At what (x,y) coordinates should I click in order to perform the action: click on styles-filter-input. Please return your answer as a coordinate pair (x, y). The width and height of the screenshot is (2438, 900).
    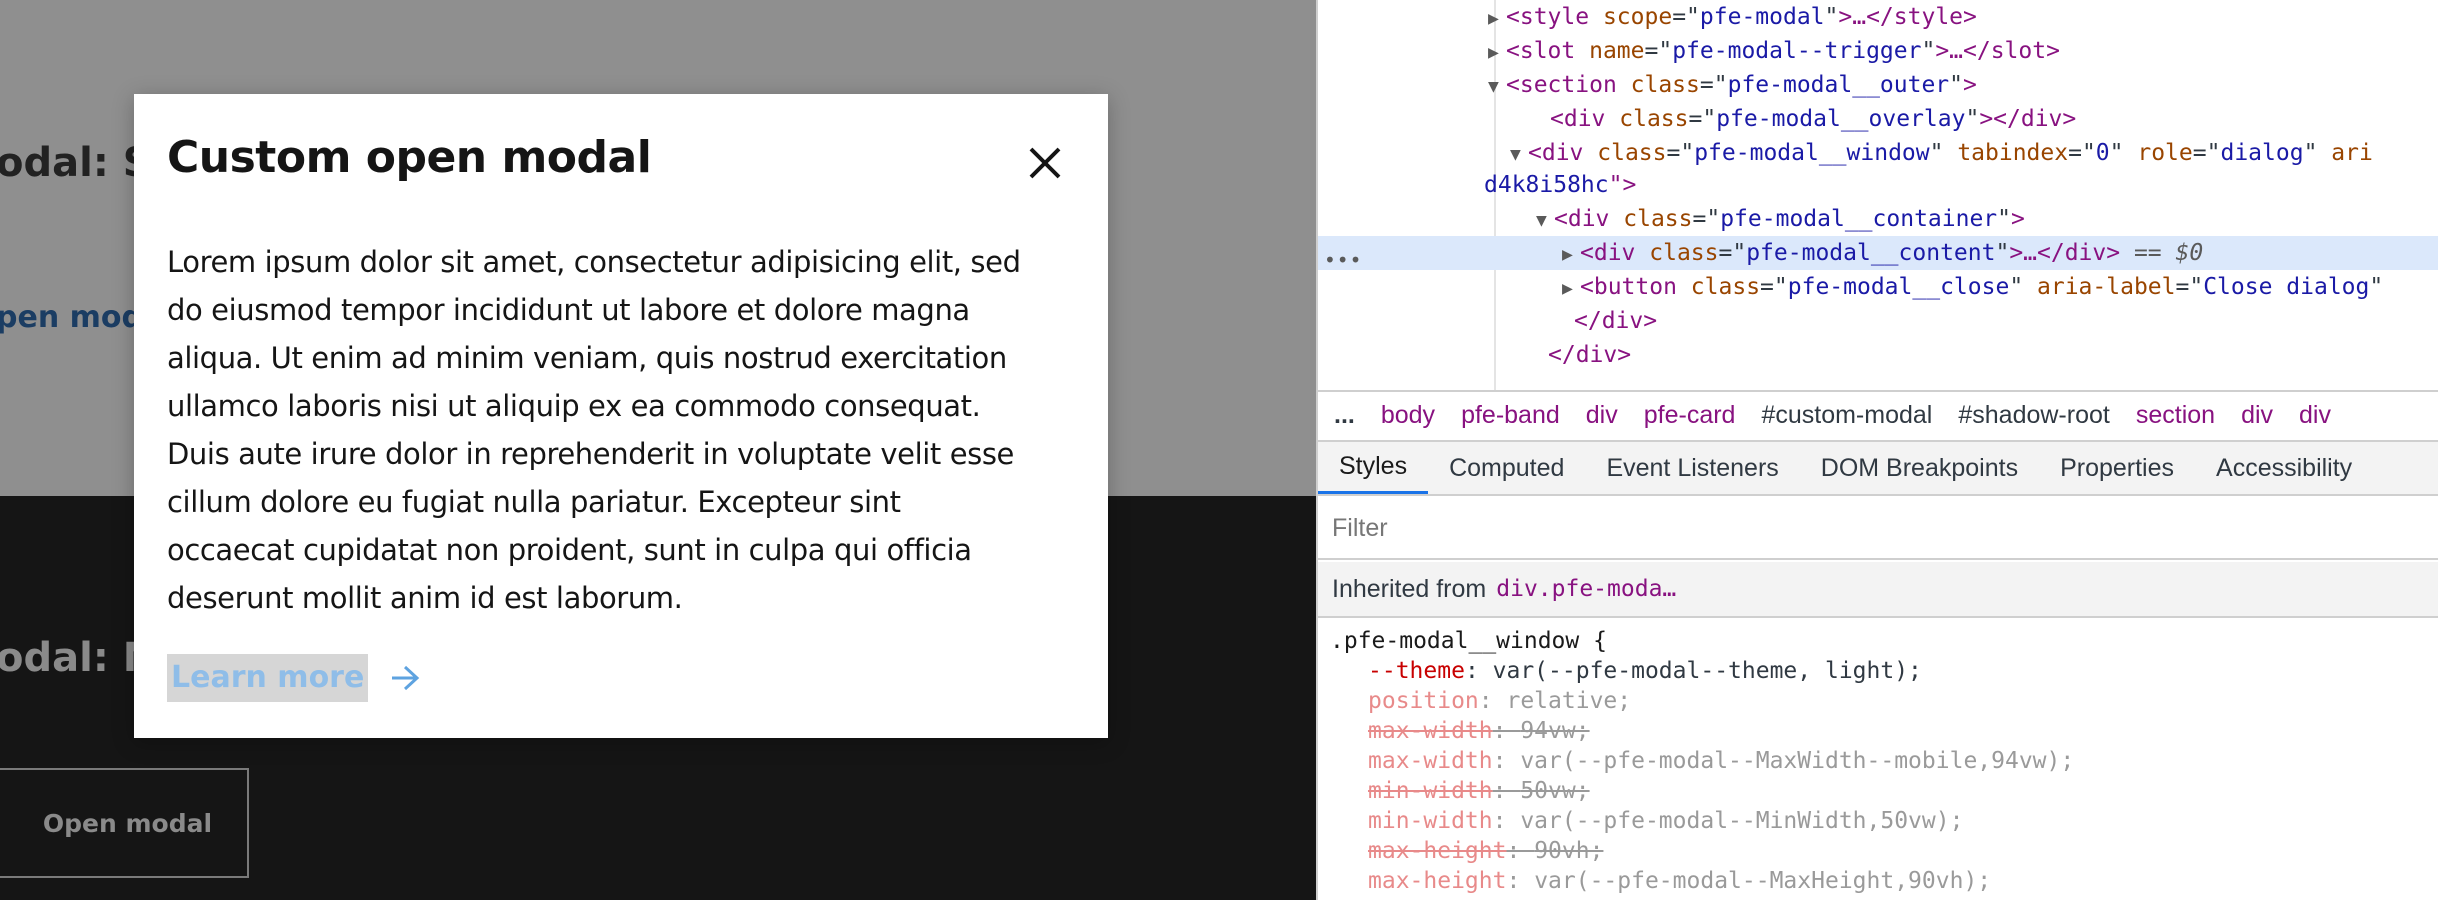
    Looking at the image, I should click on (1832, 528).